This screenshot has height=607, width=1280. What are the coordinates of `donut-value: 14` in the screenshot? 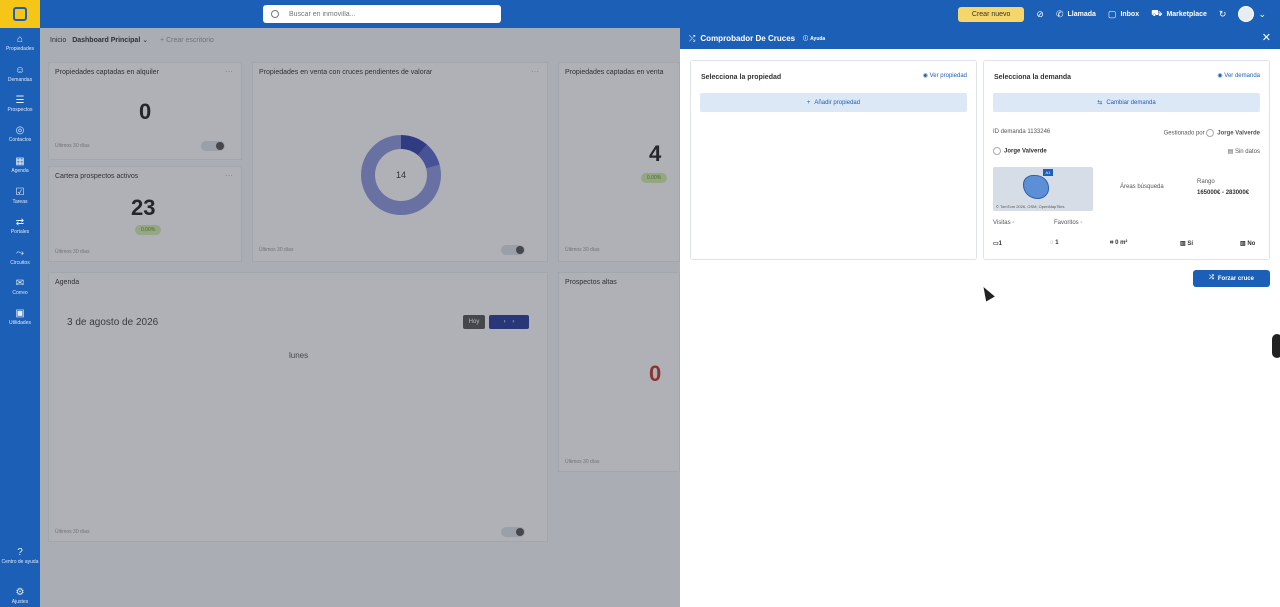 It's located at (400, 175).